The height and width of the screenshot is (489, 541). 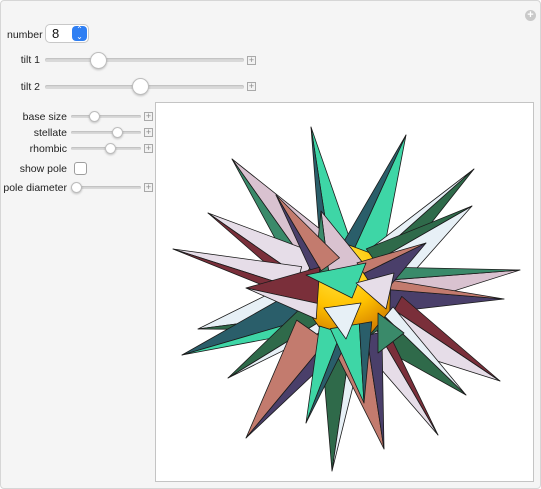 I want to click on pole-diameter-add-button: +, so click(x=148, y=187).